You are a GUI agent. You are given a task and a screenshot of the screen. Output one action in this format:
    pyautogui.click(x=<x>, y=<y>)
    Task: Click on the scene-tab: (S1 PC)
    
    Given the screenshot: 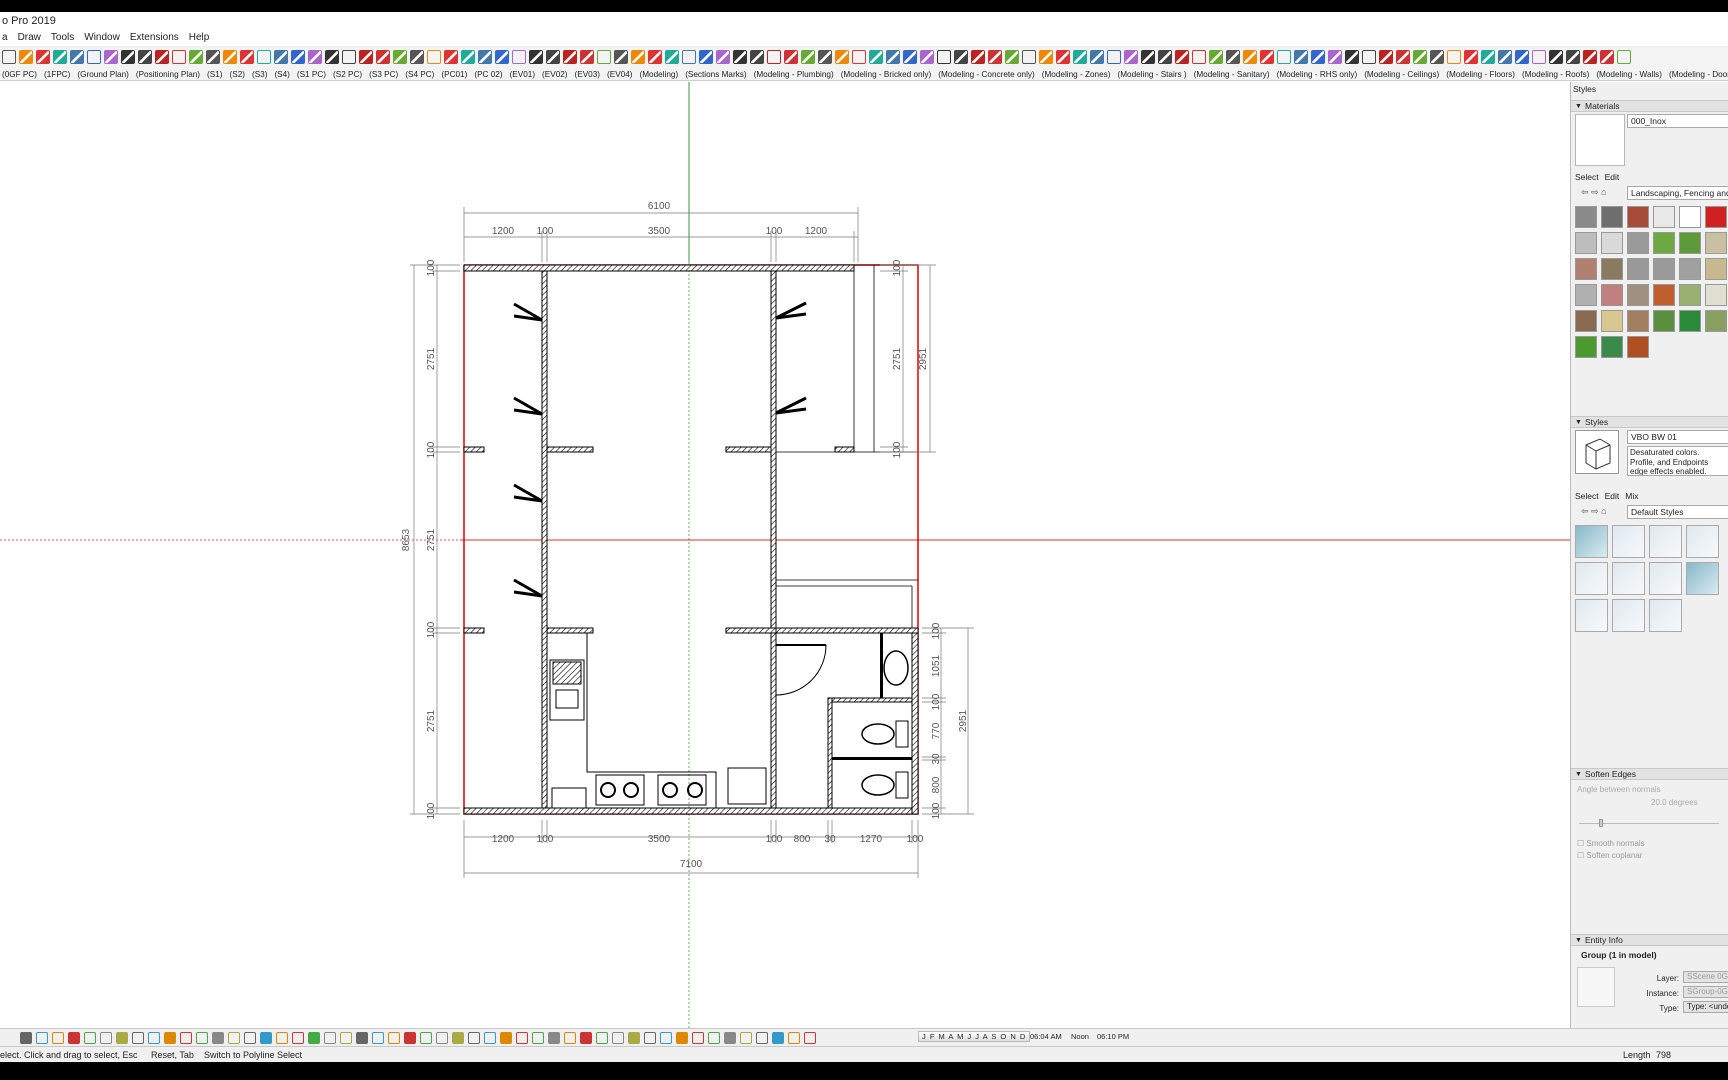 What is the action you would take?
    pyautogui.click(x=311, y=74)
    